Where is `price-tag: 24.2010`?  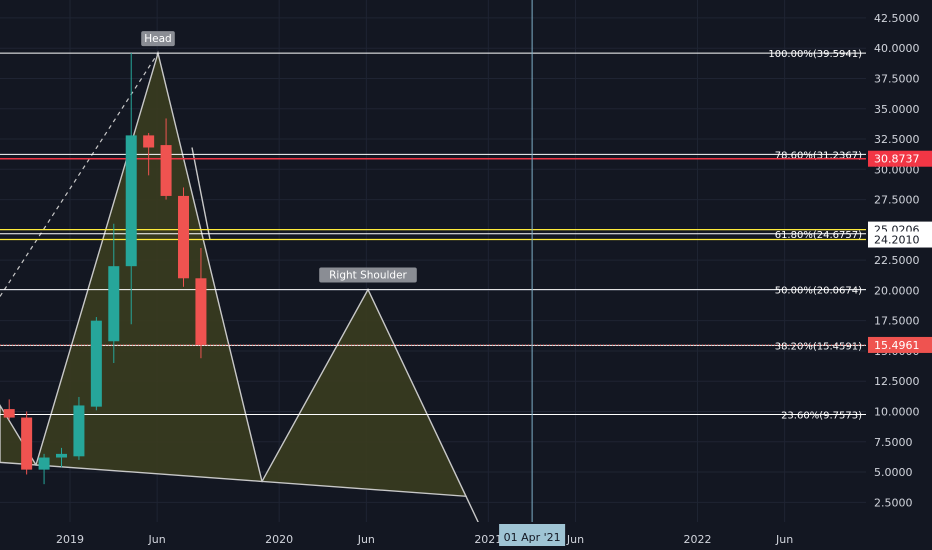 price-tag: 24.2010 is located at coordinates (900, 239).